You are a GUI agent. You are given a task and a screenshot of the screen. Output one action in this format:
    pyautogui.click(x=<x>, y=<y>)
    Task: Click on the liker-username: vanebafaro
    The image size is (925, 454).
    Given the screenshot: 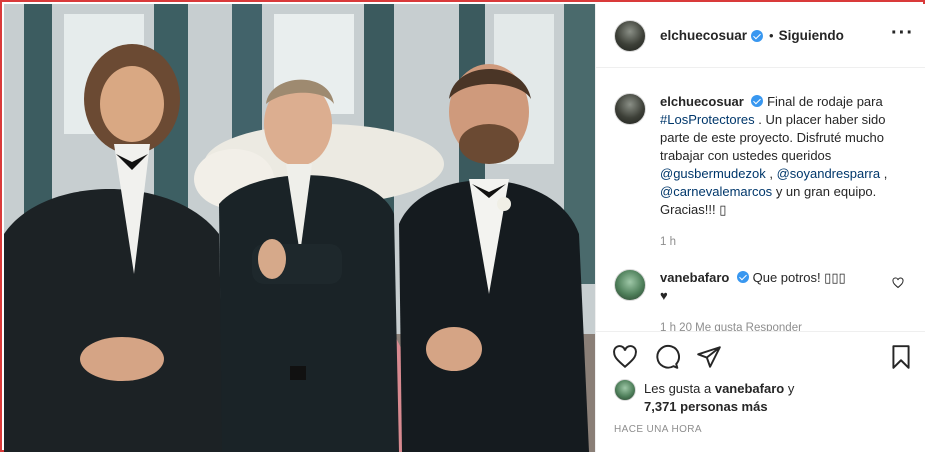 What is the action you would take?
    pyautogui.click(x=749, y=388)
    